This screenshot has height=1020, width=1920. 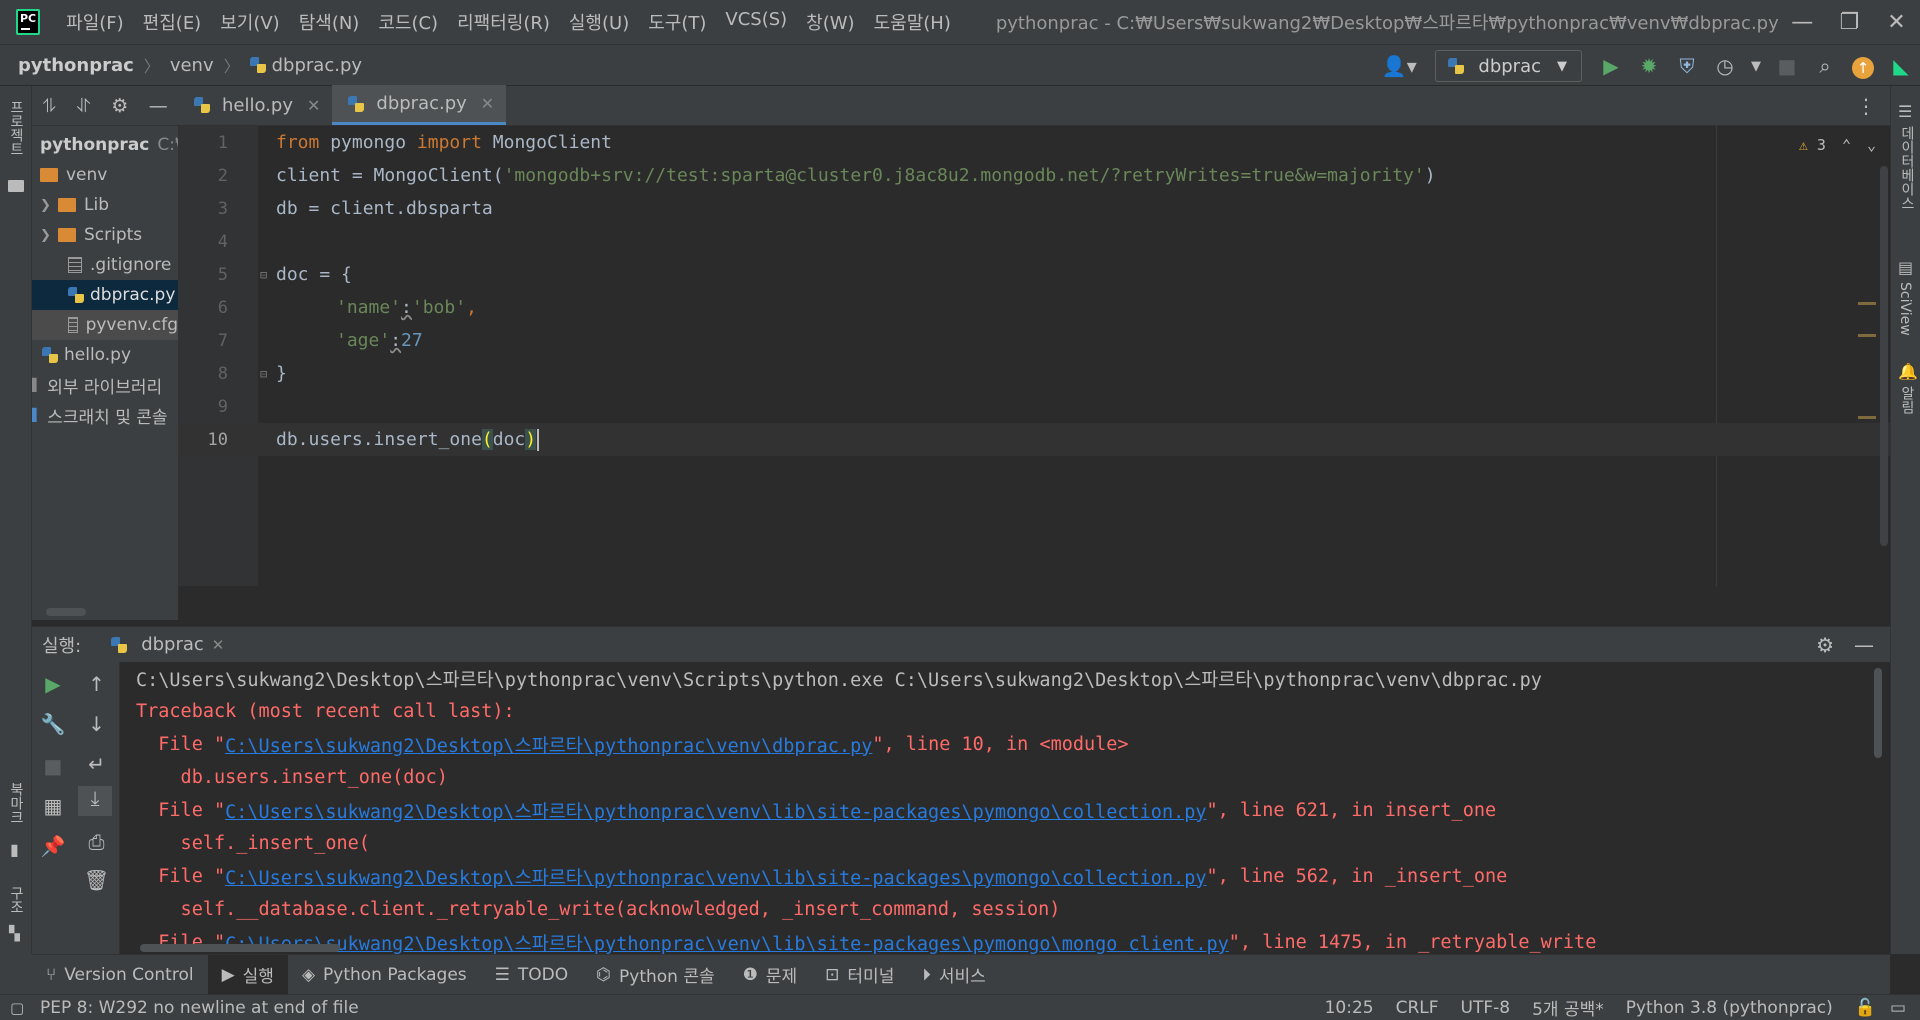 What do you see at coordinates (1486, 1008) in the screenshot?
I see `file-encoding: UTF-8` at bounding box center [1486, 1008].